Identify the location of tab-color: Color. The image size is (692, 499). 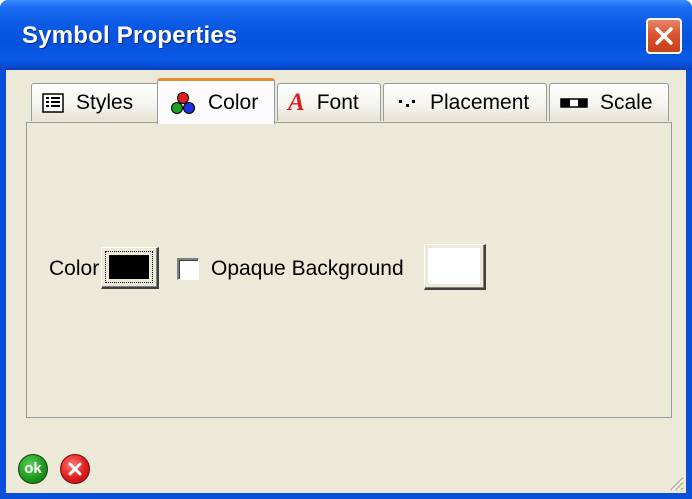
(216, 101).